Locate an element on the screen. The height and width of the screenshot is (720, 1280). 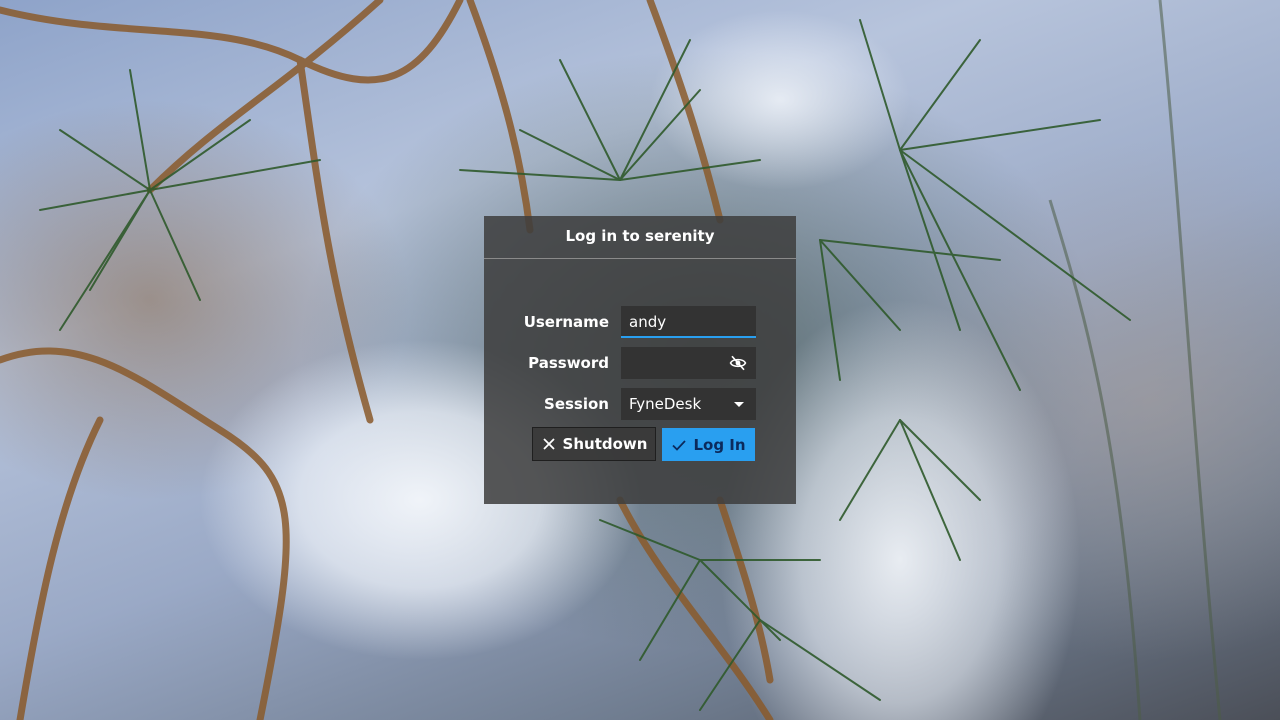
chevron-down-icon is located at coordinates (739, 404).